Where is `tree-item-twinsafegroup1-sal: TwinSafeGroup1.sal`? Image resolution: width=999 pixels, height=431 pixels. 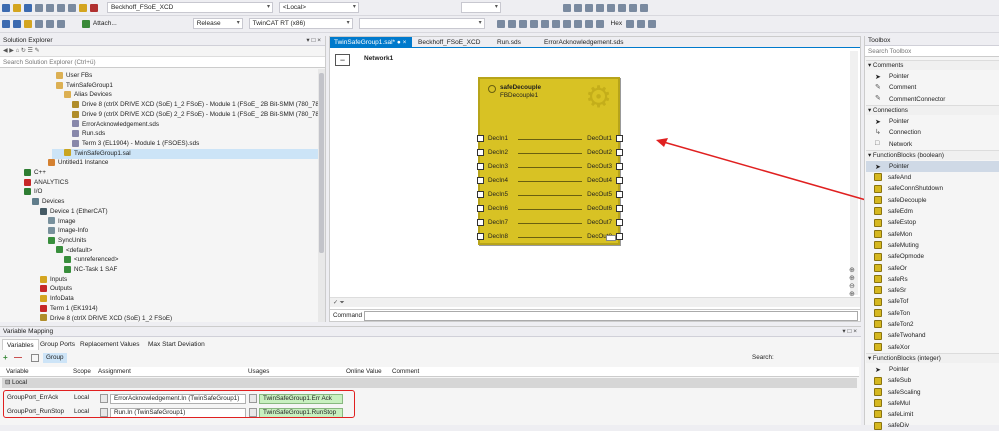
tree-item-twinsafegroup1-sal: TwinSafeGroup1.sal is located at coordinates (185, 153).